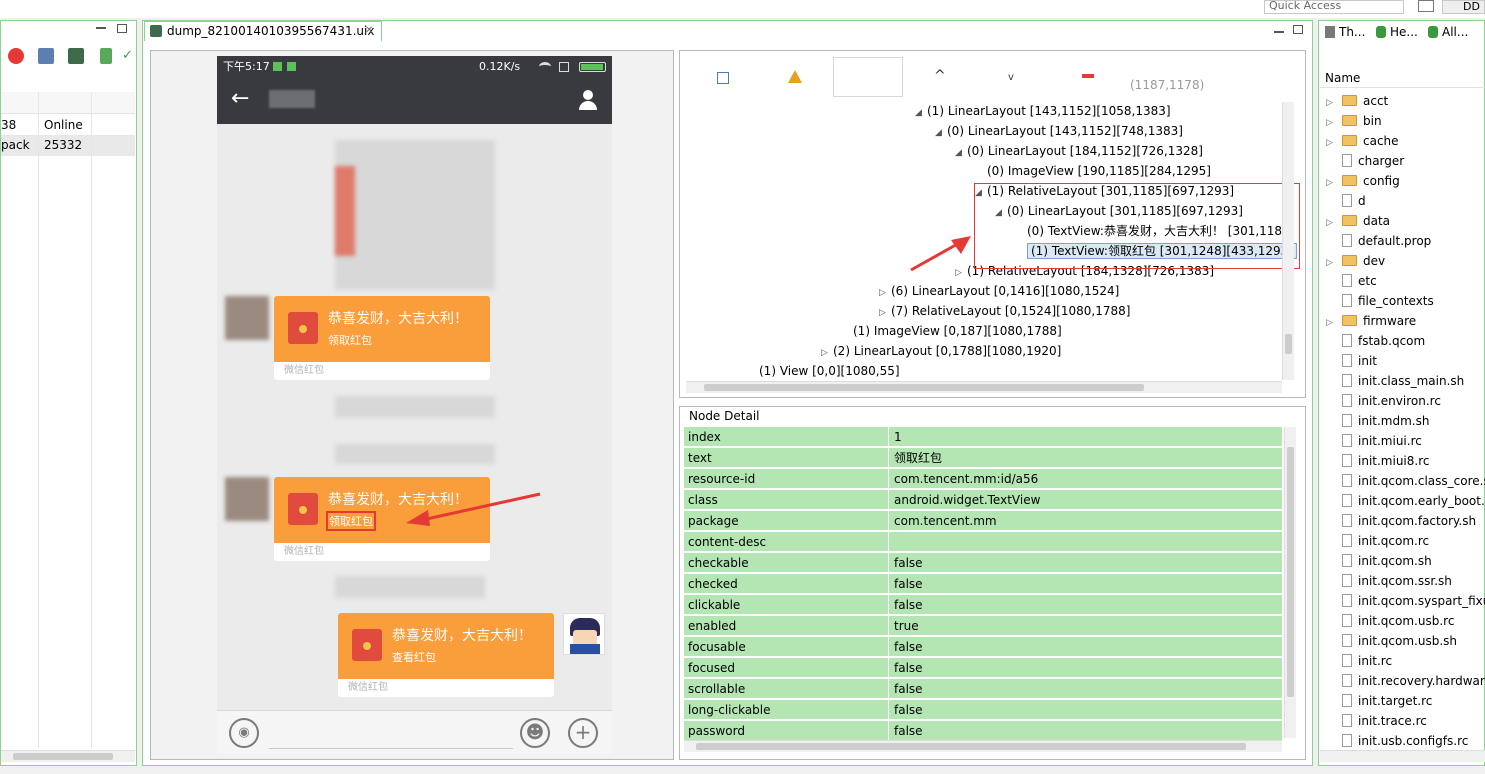 The height and width of the screenshot is (774, 1485). I want to click on emoji-icon: ☻, so click(535, 733).